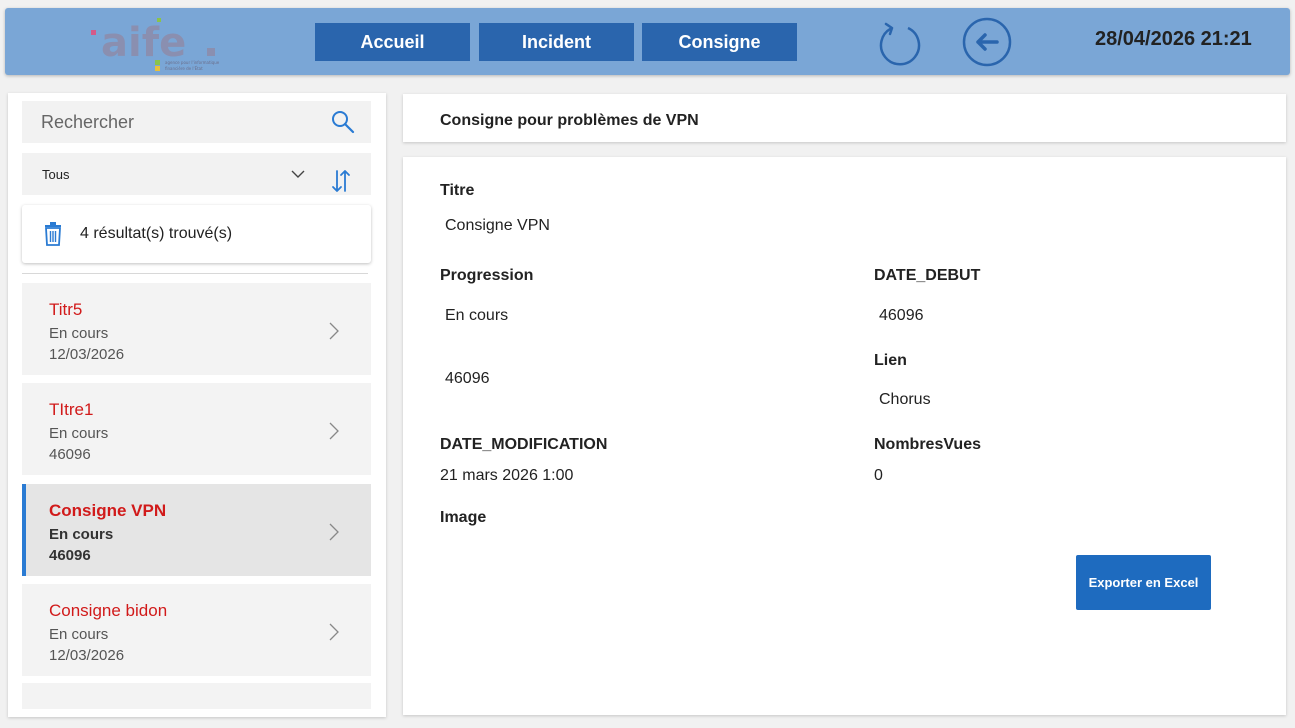  I want to click on date-debut-value: 46096, so click(901, 315).